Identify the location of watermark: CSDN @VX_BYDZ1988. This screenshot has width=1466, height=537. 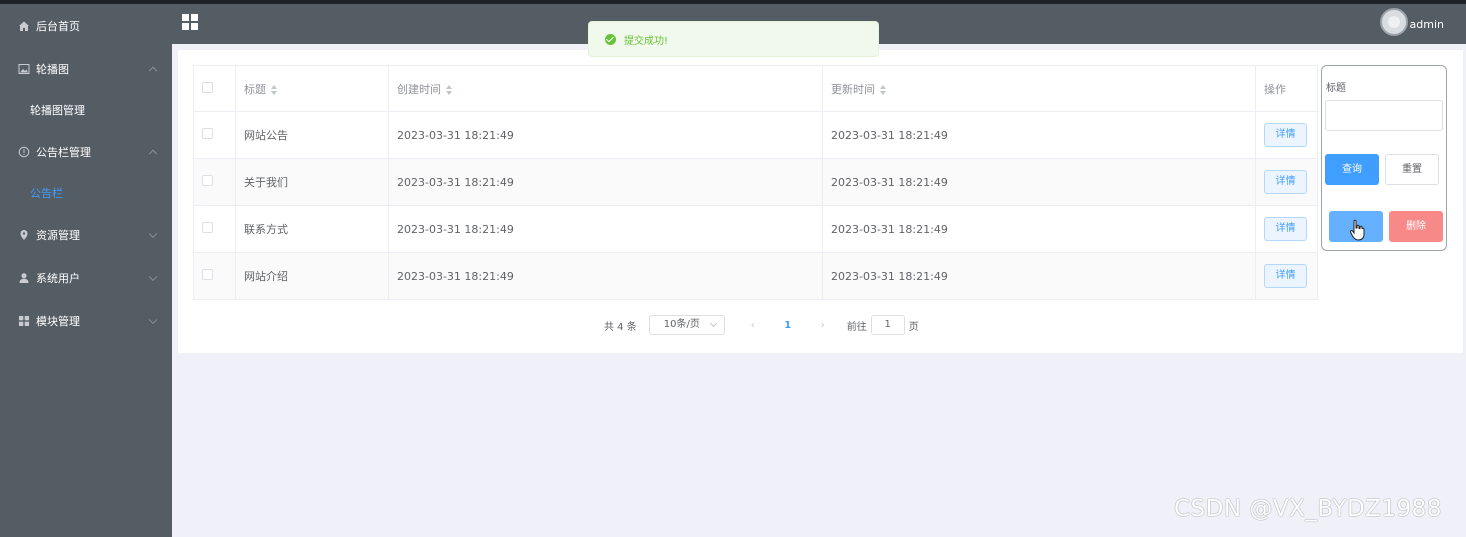
(1308, 509).